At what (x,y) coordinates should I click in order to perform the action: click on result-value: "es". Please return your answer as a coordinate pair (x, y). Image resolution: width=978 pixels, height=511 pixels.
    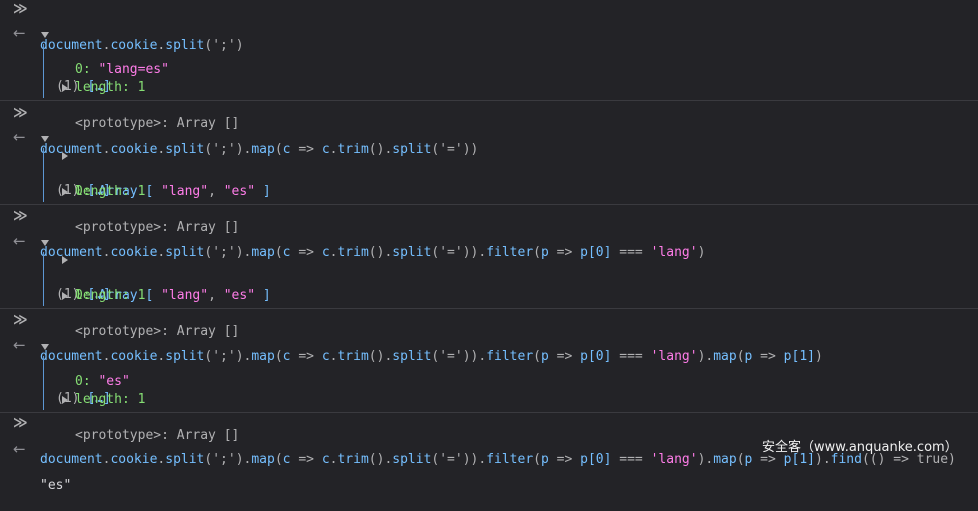
    Looking at the image, I should click on (56, 485).